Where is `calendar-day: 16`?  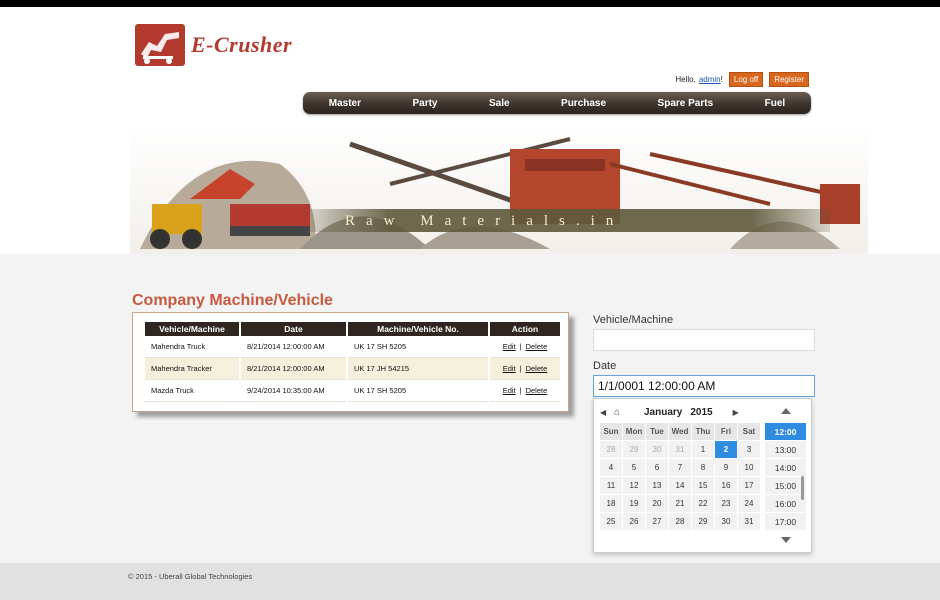
calendar-day: 16 is located at coordinates (726, 485).